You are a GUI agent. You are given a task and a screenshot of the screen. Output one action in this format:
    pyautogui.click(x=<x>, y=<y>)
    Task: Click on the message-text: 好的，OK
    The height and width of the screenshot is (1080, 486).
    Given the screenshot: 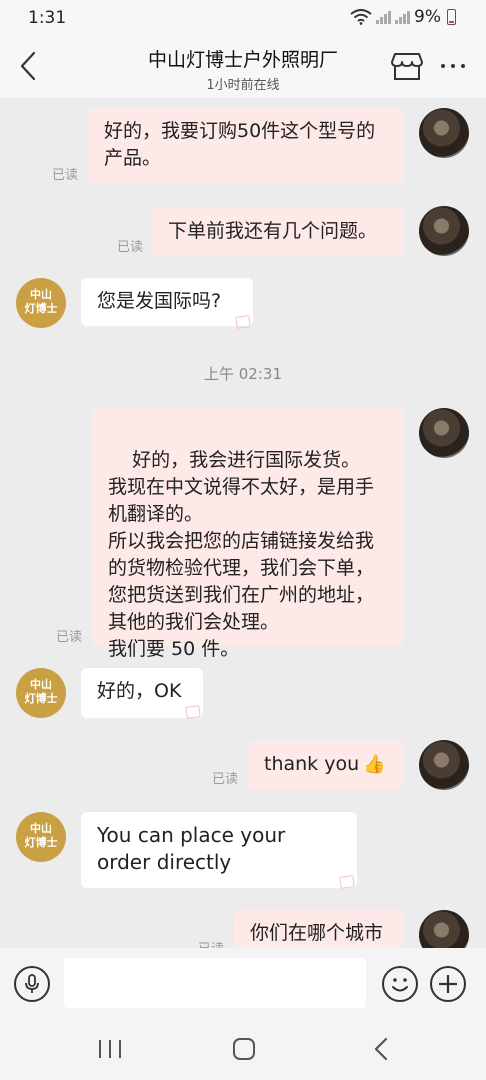 What is the action you would take?
    pyautogui.click(x=139, y=691)
    